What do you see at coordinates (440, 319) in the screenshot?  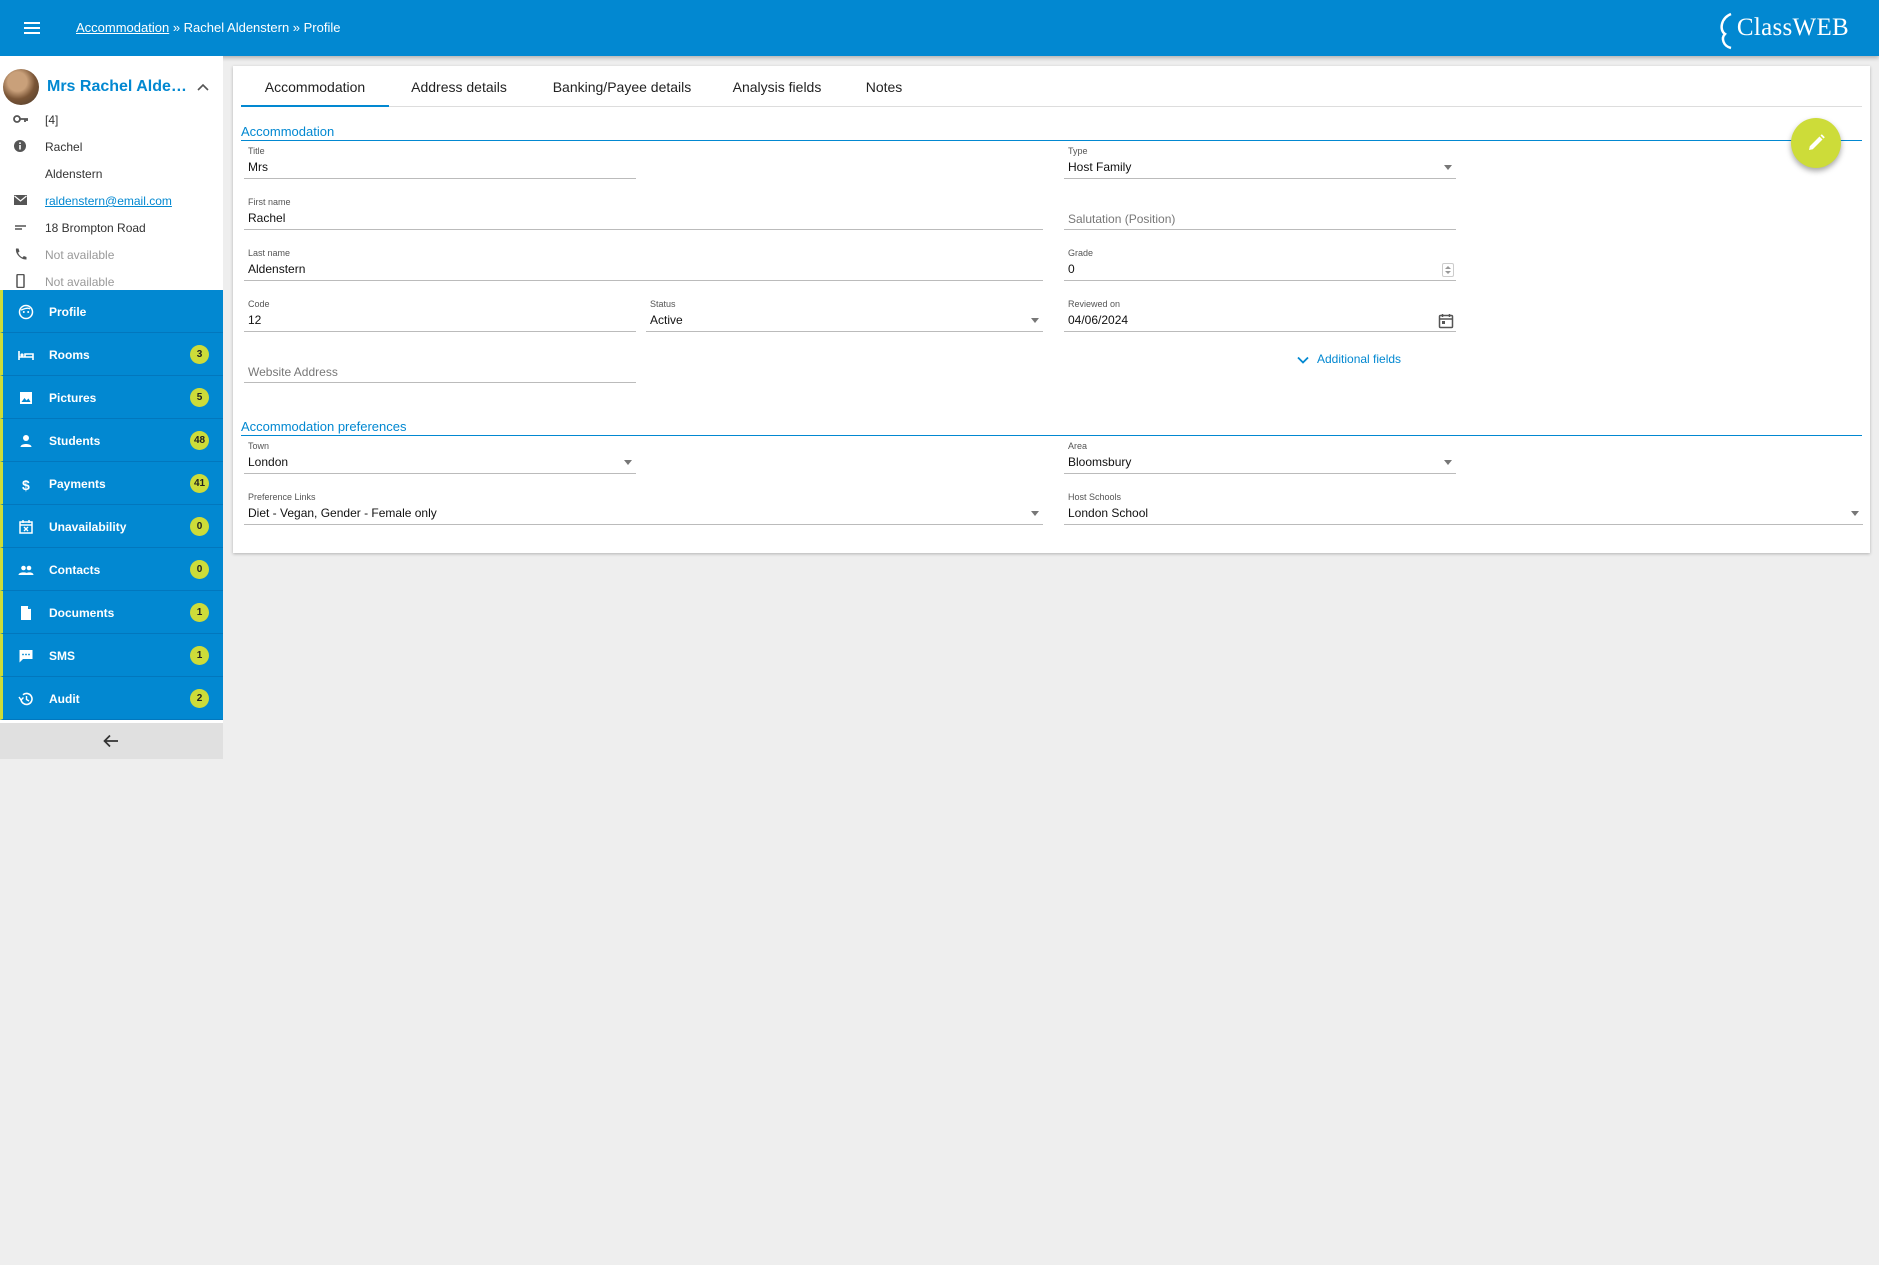 I see `code-field: Code 12` at bounding box center [440, 319].